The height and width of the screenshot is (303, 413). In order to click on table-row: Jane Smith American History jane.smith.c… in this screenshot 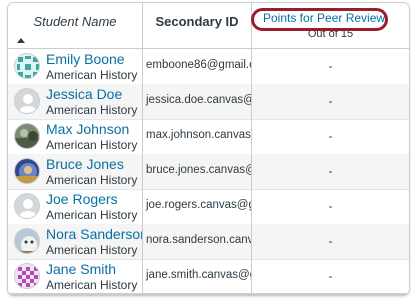, I will do `click(208, 277)`.